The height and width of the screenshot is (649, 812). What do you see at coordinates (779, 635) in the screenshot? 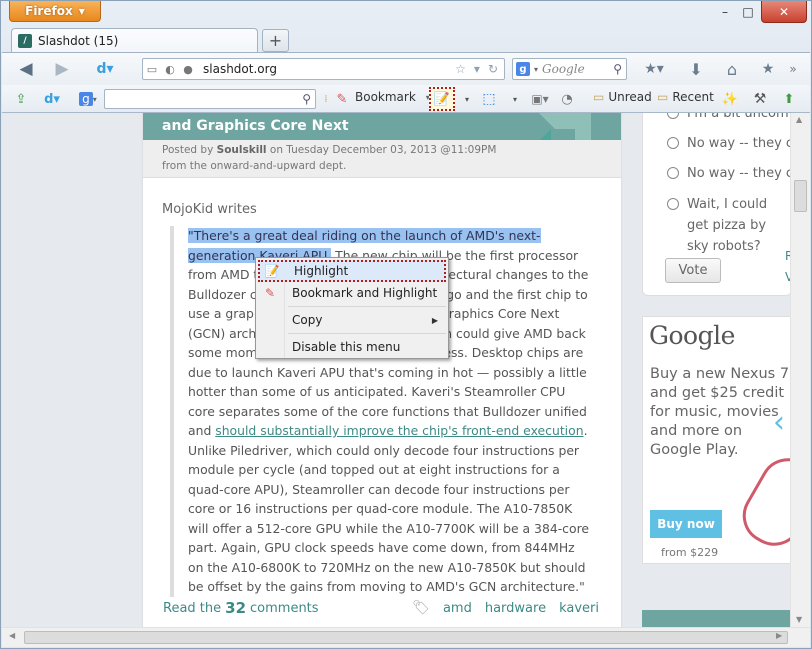
I see `scroll-right-icon: ▶` at bounding box center [779, 635].